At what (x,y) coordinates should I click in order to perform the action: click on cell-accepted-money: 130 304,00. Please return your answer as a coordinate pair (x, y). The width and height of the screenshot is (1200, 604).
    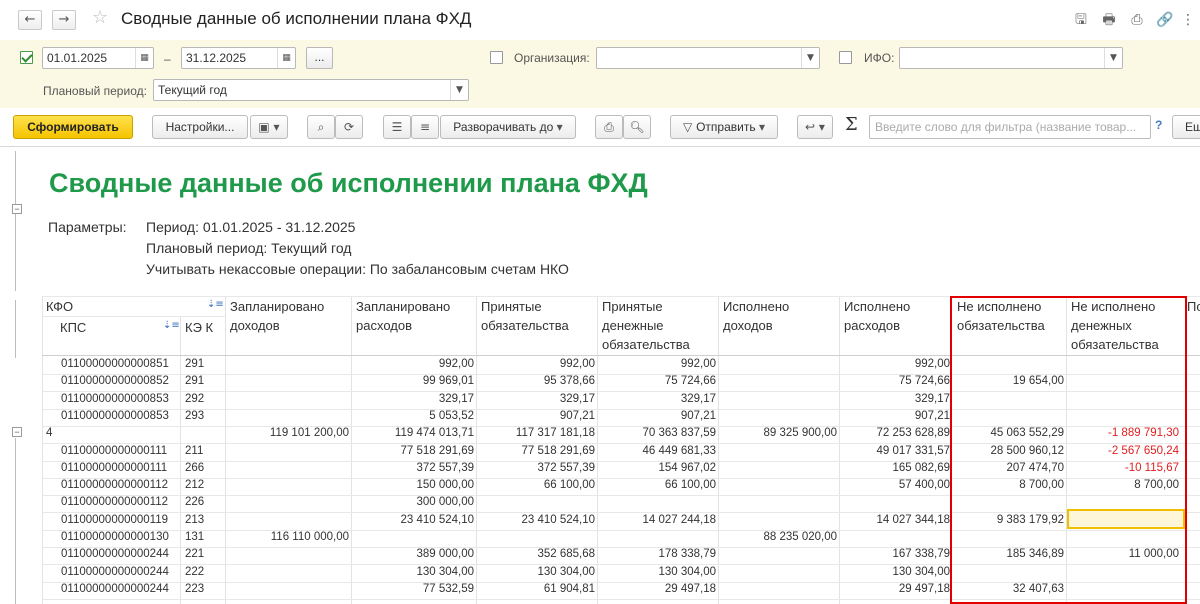
    Looking at the image, I should click on (687, 572).